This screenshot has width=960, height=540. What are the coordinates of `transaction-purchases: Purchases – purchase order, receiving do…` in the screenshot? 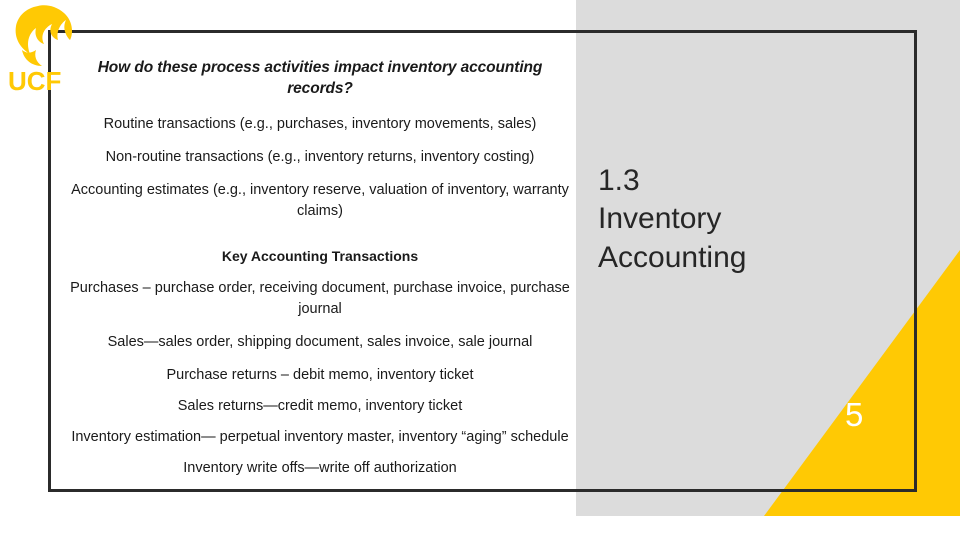 It's located at (320, 298).